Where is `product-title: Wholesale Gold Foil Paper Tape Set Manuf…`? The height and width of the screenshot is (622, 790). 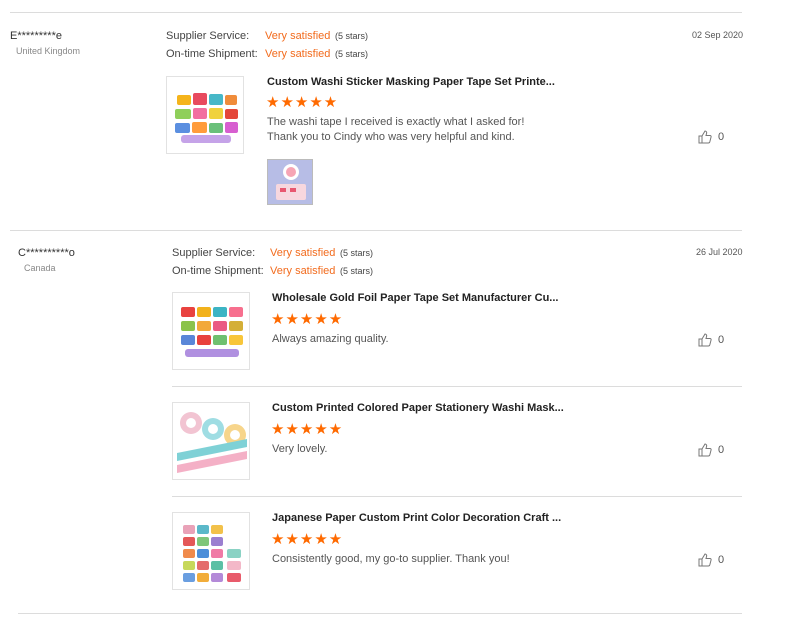
product-title: Wholesale Gold Foil Paper Tape Set Manuf… is located at coordinates (415, 298).